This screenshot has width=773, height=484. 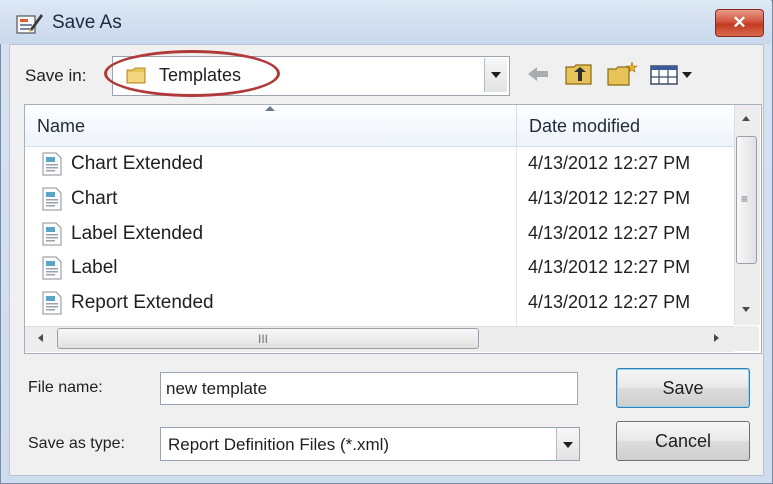 I want to click on save-button: Save, so click(x=683, y=388).